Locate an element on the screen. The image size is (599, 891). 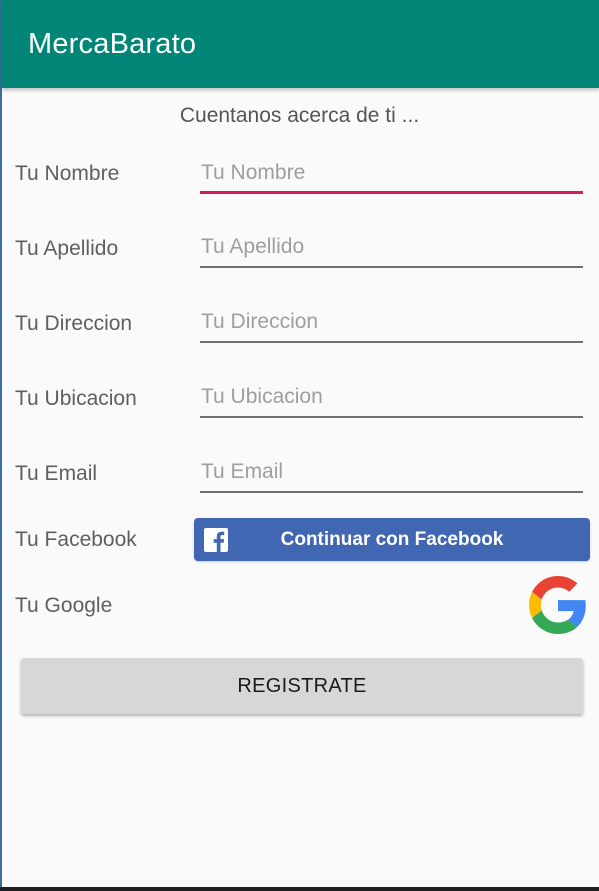
apellido-input is located at coordinates (391, 248).